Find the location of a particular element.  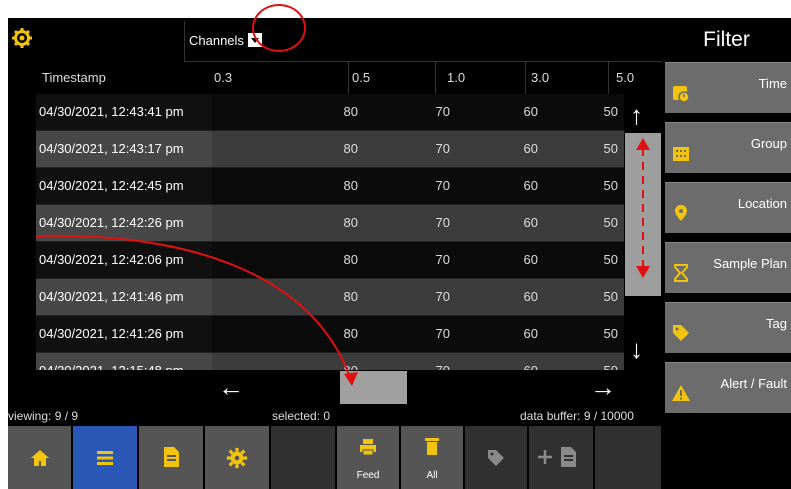

timestamp-column-header: Timestamp is located at coordinates (128, 78).